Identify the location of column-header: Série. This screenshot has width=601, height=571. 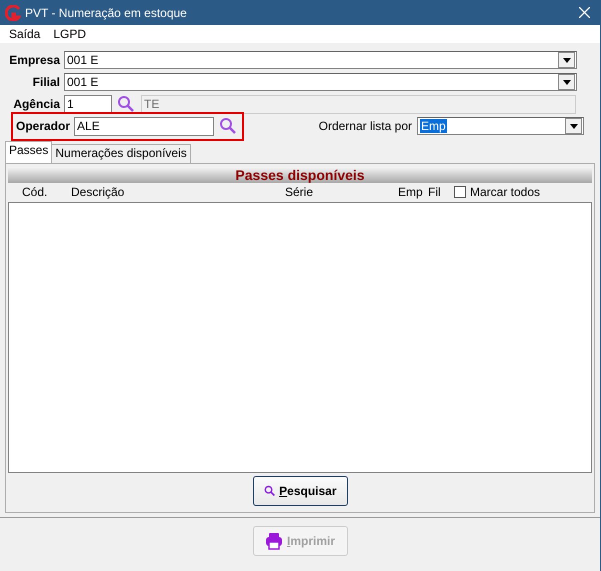
(299, 192).